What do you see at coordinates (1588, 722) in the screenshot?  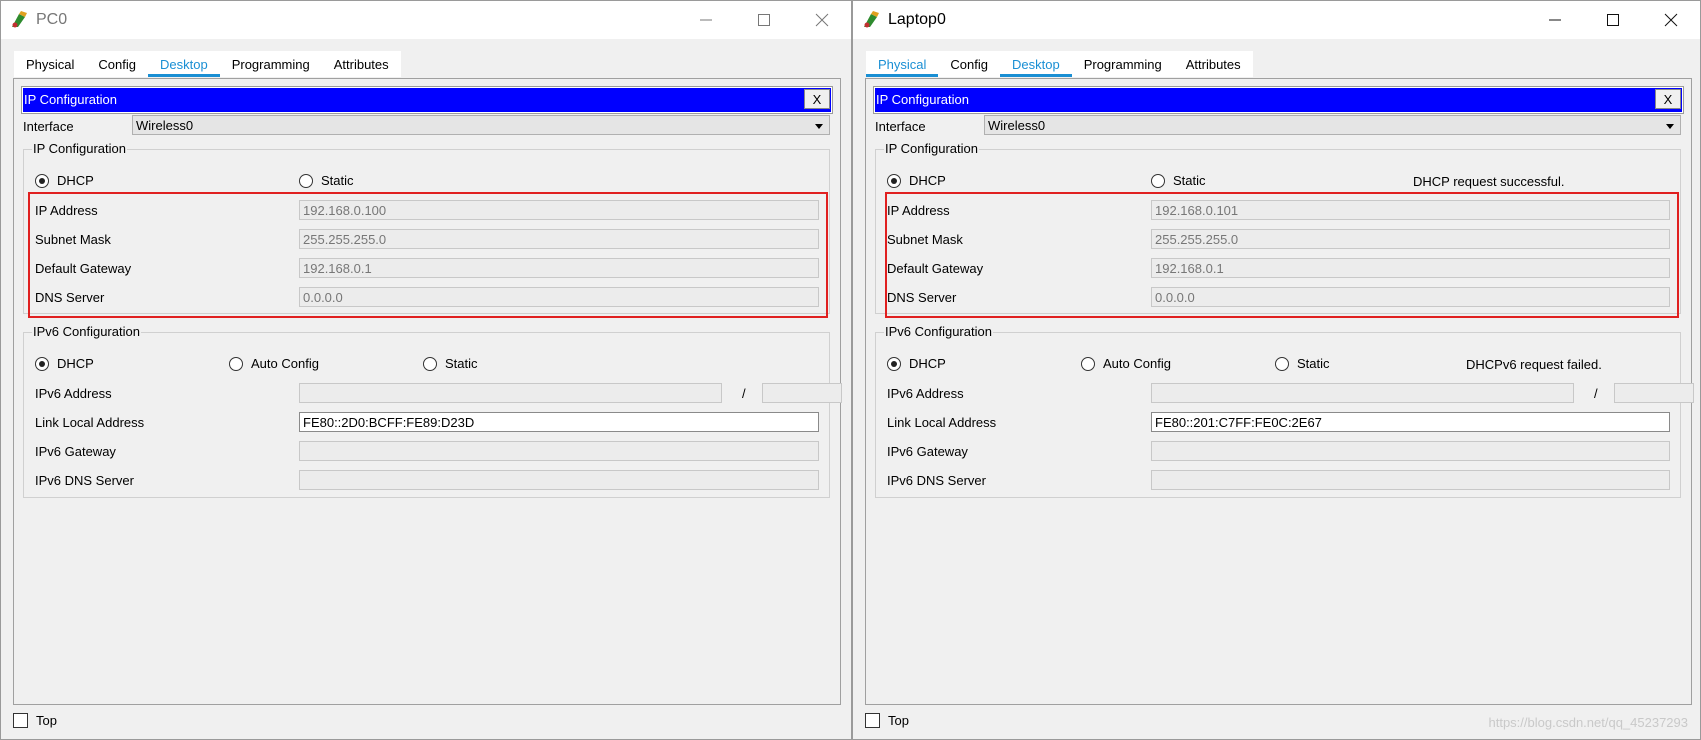 I see `watermark-text: https://blog.csdn.net/qq_45237293` at bounding box center [1588, 722].